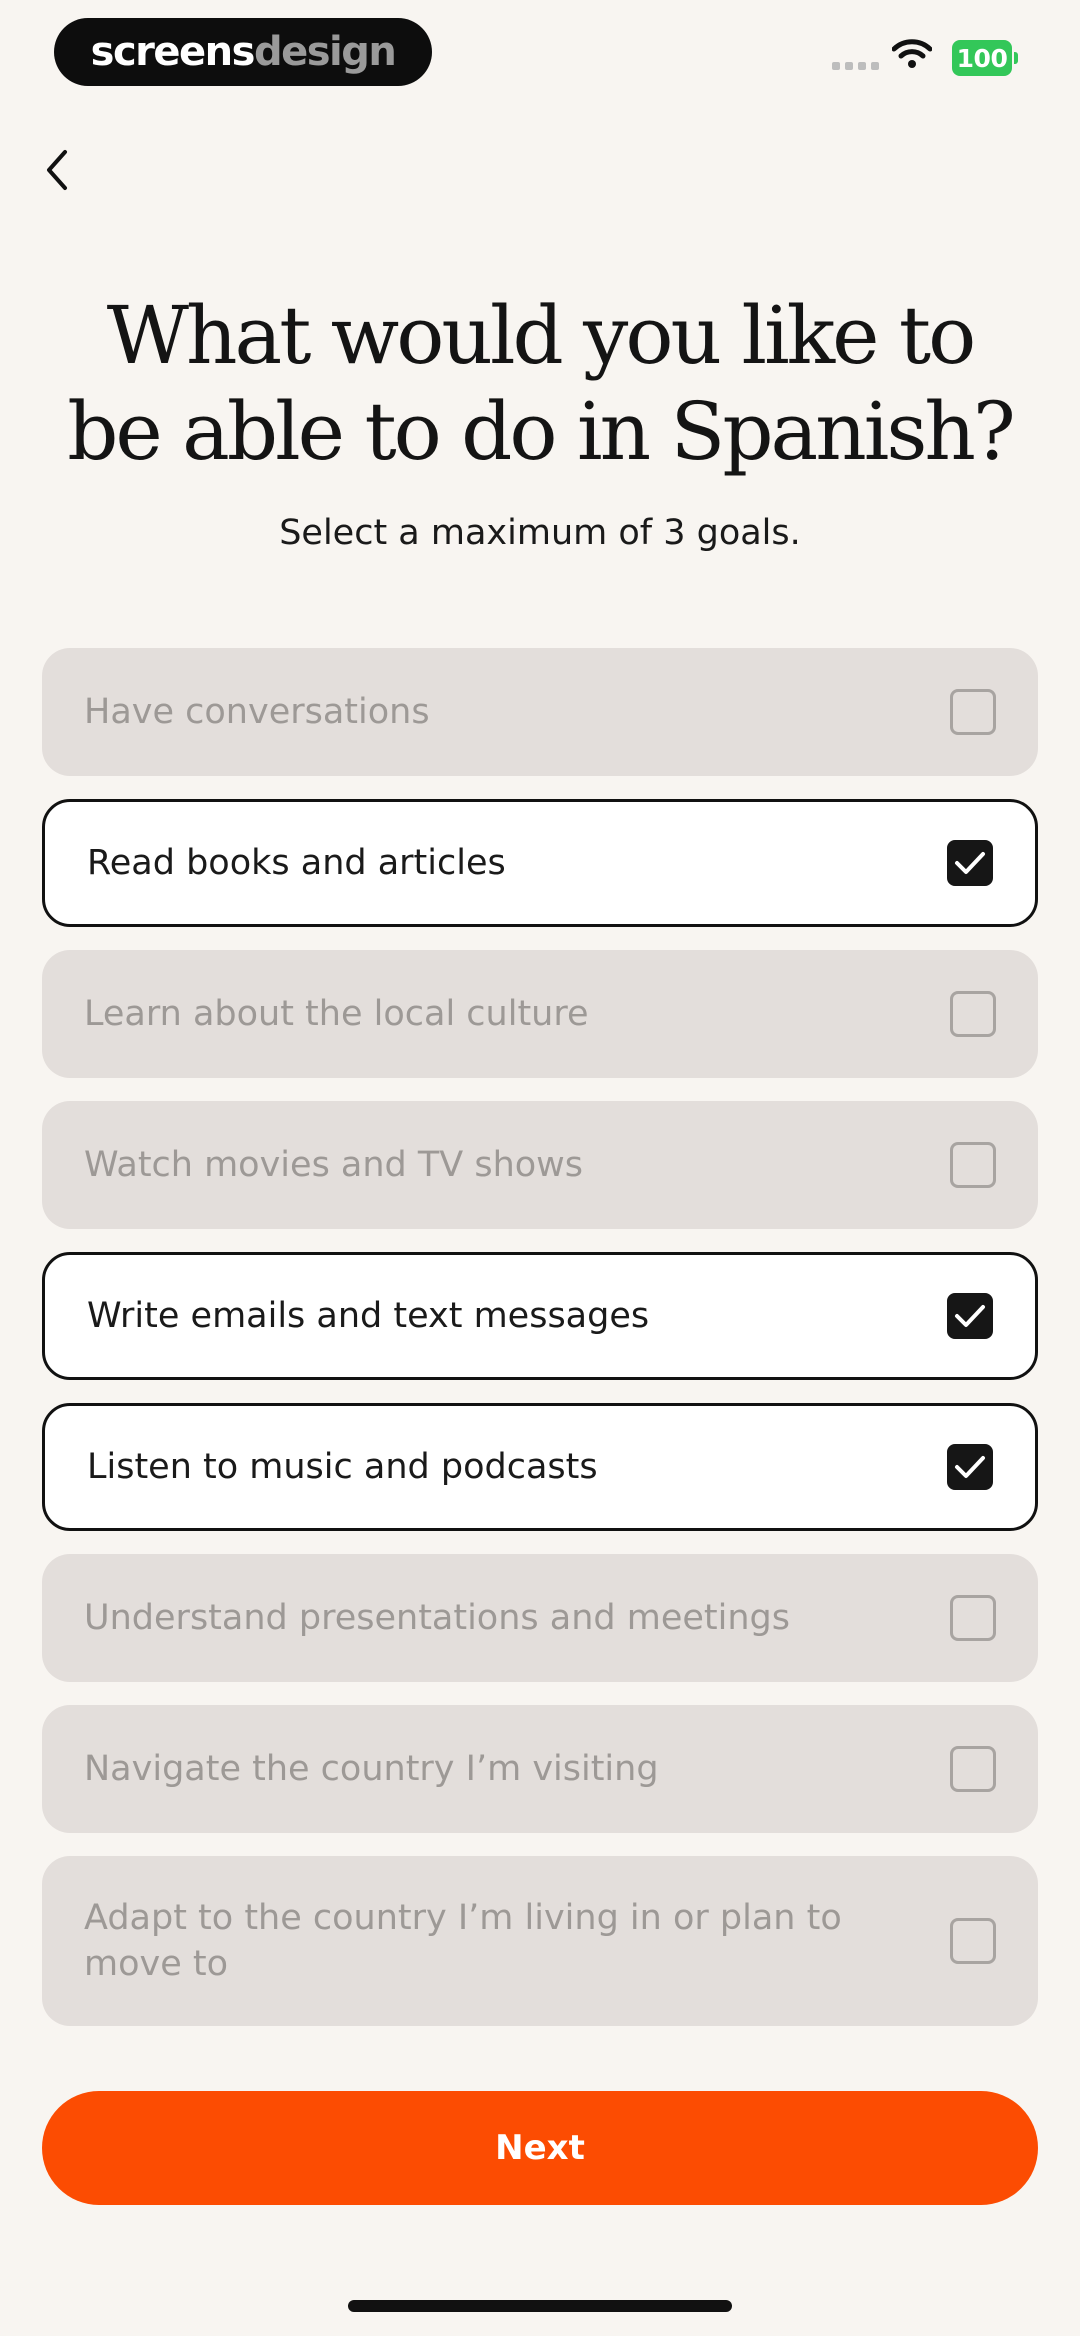  What do you see at coordinates (540, 2148) in the screenshot?
I see `next-button: Next` at bounding box center [540, 2148].